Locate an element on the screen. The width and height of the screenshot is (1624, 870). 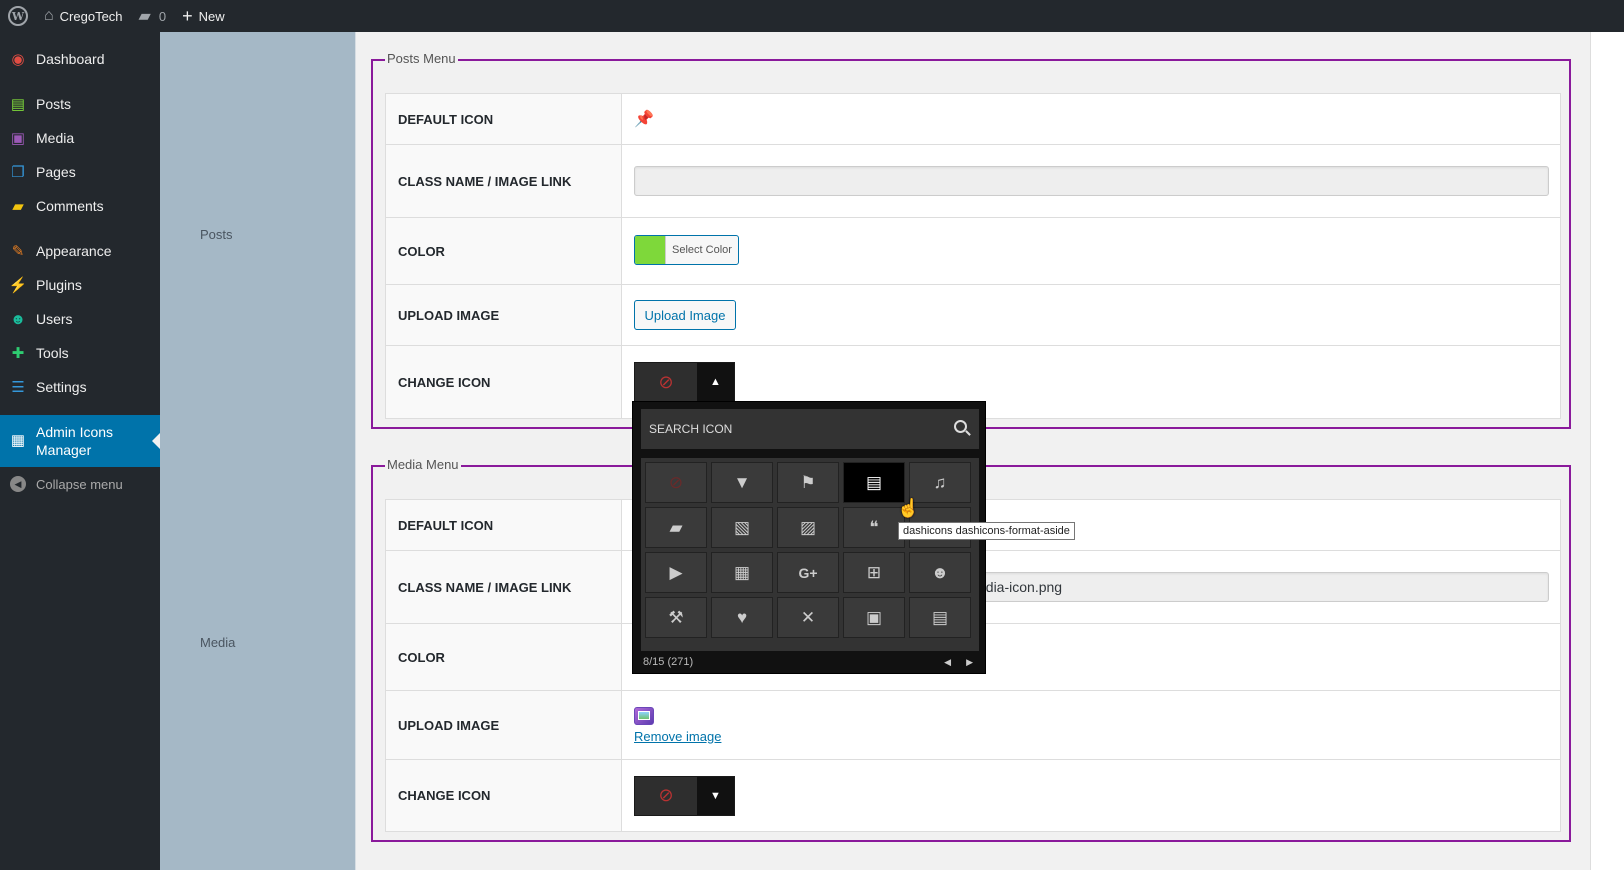
comment-bubble-icon: ▰ is located at coordinates (144, 16).